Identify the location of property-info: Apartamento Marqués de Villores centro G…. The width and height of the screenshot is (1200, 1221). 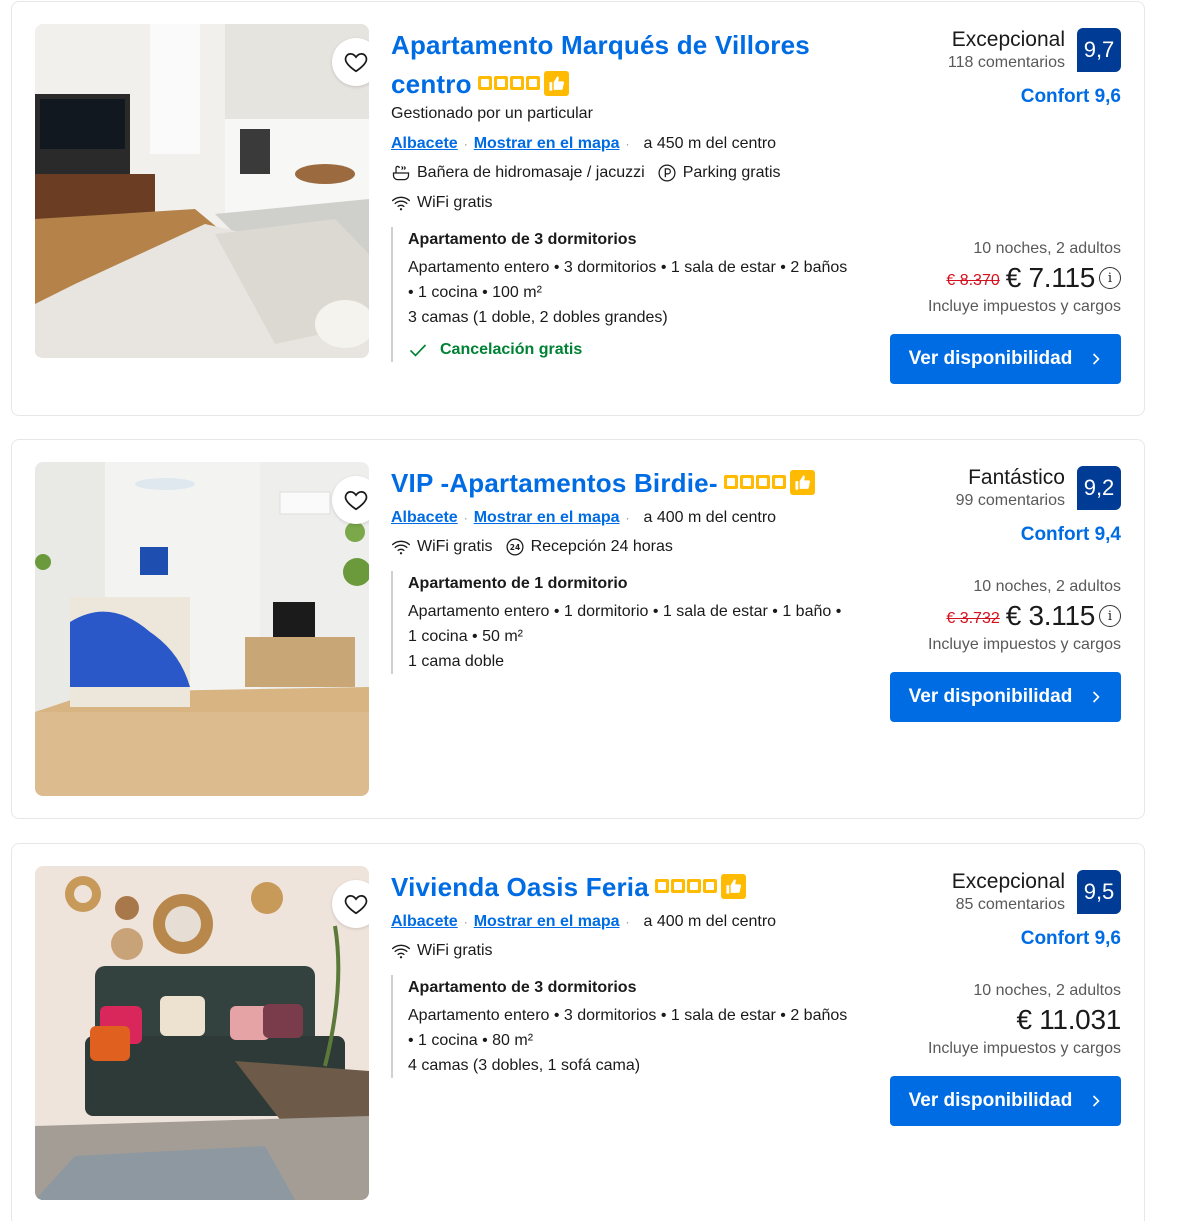
(631, 194).